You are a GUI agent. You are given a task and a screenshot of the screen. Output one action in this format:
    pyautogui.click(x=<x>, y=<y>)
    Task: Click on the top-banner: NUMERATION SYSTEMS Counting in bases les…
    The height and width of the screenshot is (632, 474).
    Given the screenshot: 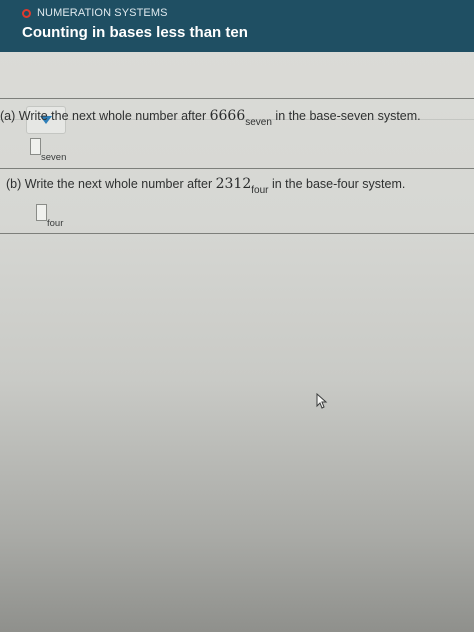 What is the action you would take?
    pyautogui.click(x=237, y=26)
    